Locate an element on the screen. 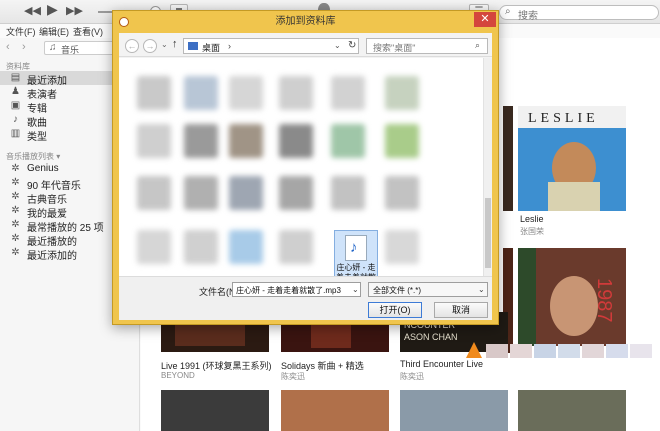  album-artist: BEYOND is located at coordinates (178, 375).